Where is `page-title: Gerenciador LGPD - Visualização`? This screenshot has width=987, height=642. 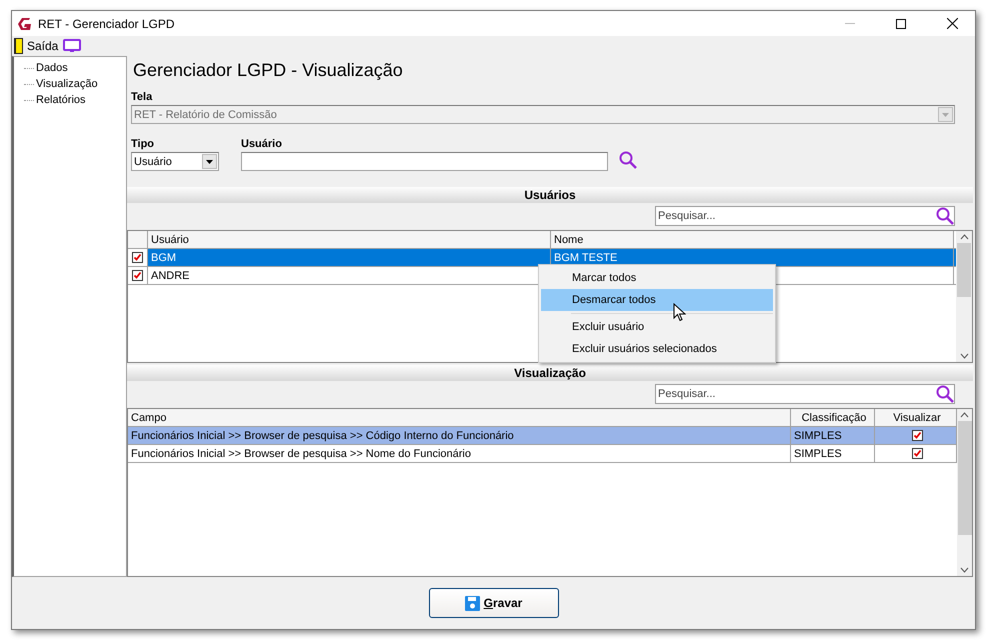 page-title: Gerenciador LGPD - Visualização is located at coordinates (268, 70).